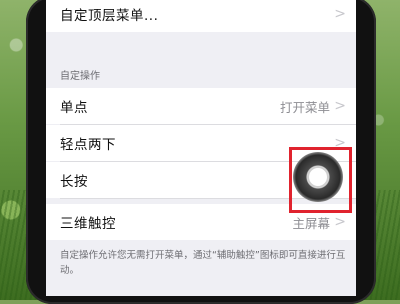  I want to click on single-tap-row: 单点 打开菜单 >, so click(201, 106).